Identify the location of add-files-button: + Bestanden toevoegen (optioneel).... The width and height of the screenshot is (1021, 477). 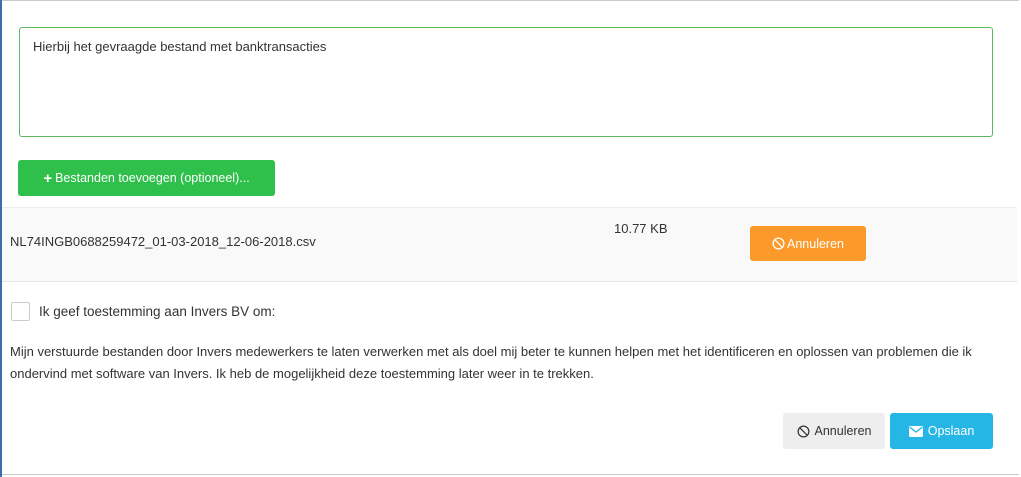
(146, 178).